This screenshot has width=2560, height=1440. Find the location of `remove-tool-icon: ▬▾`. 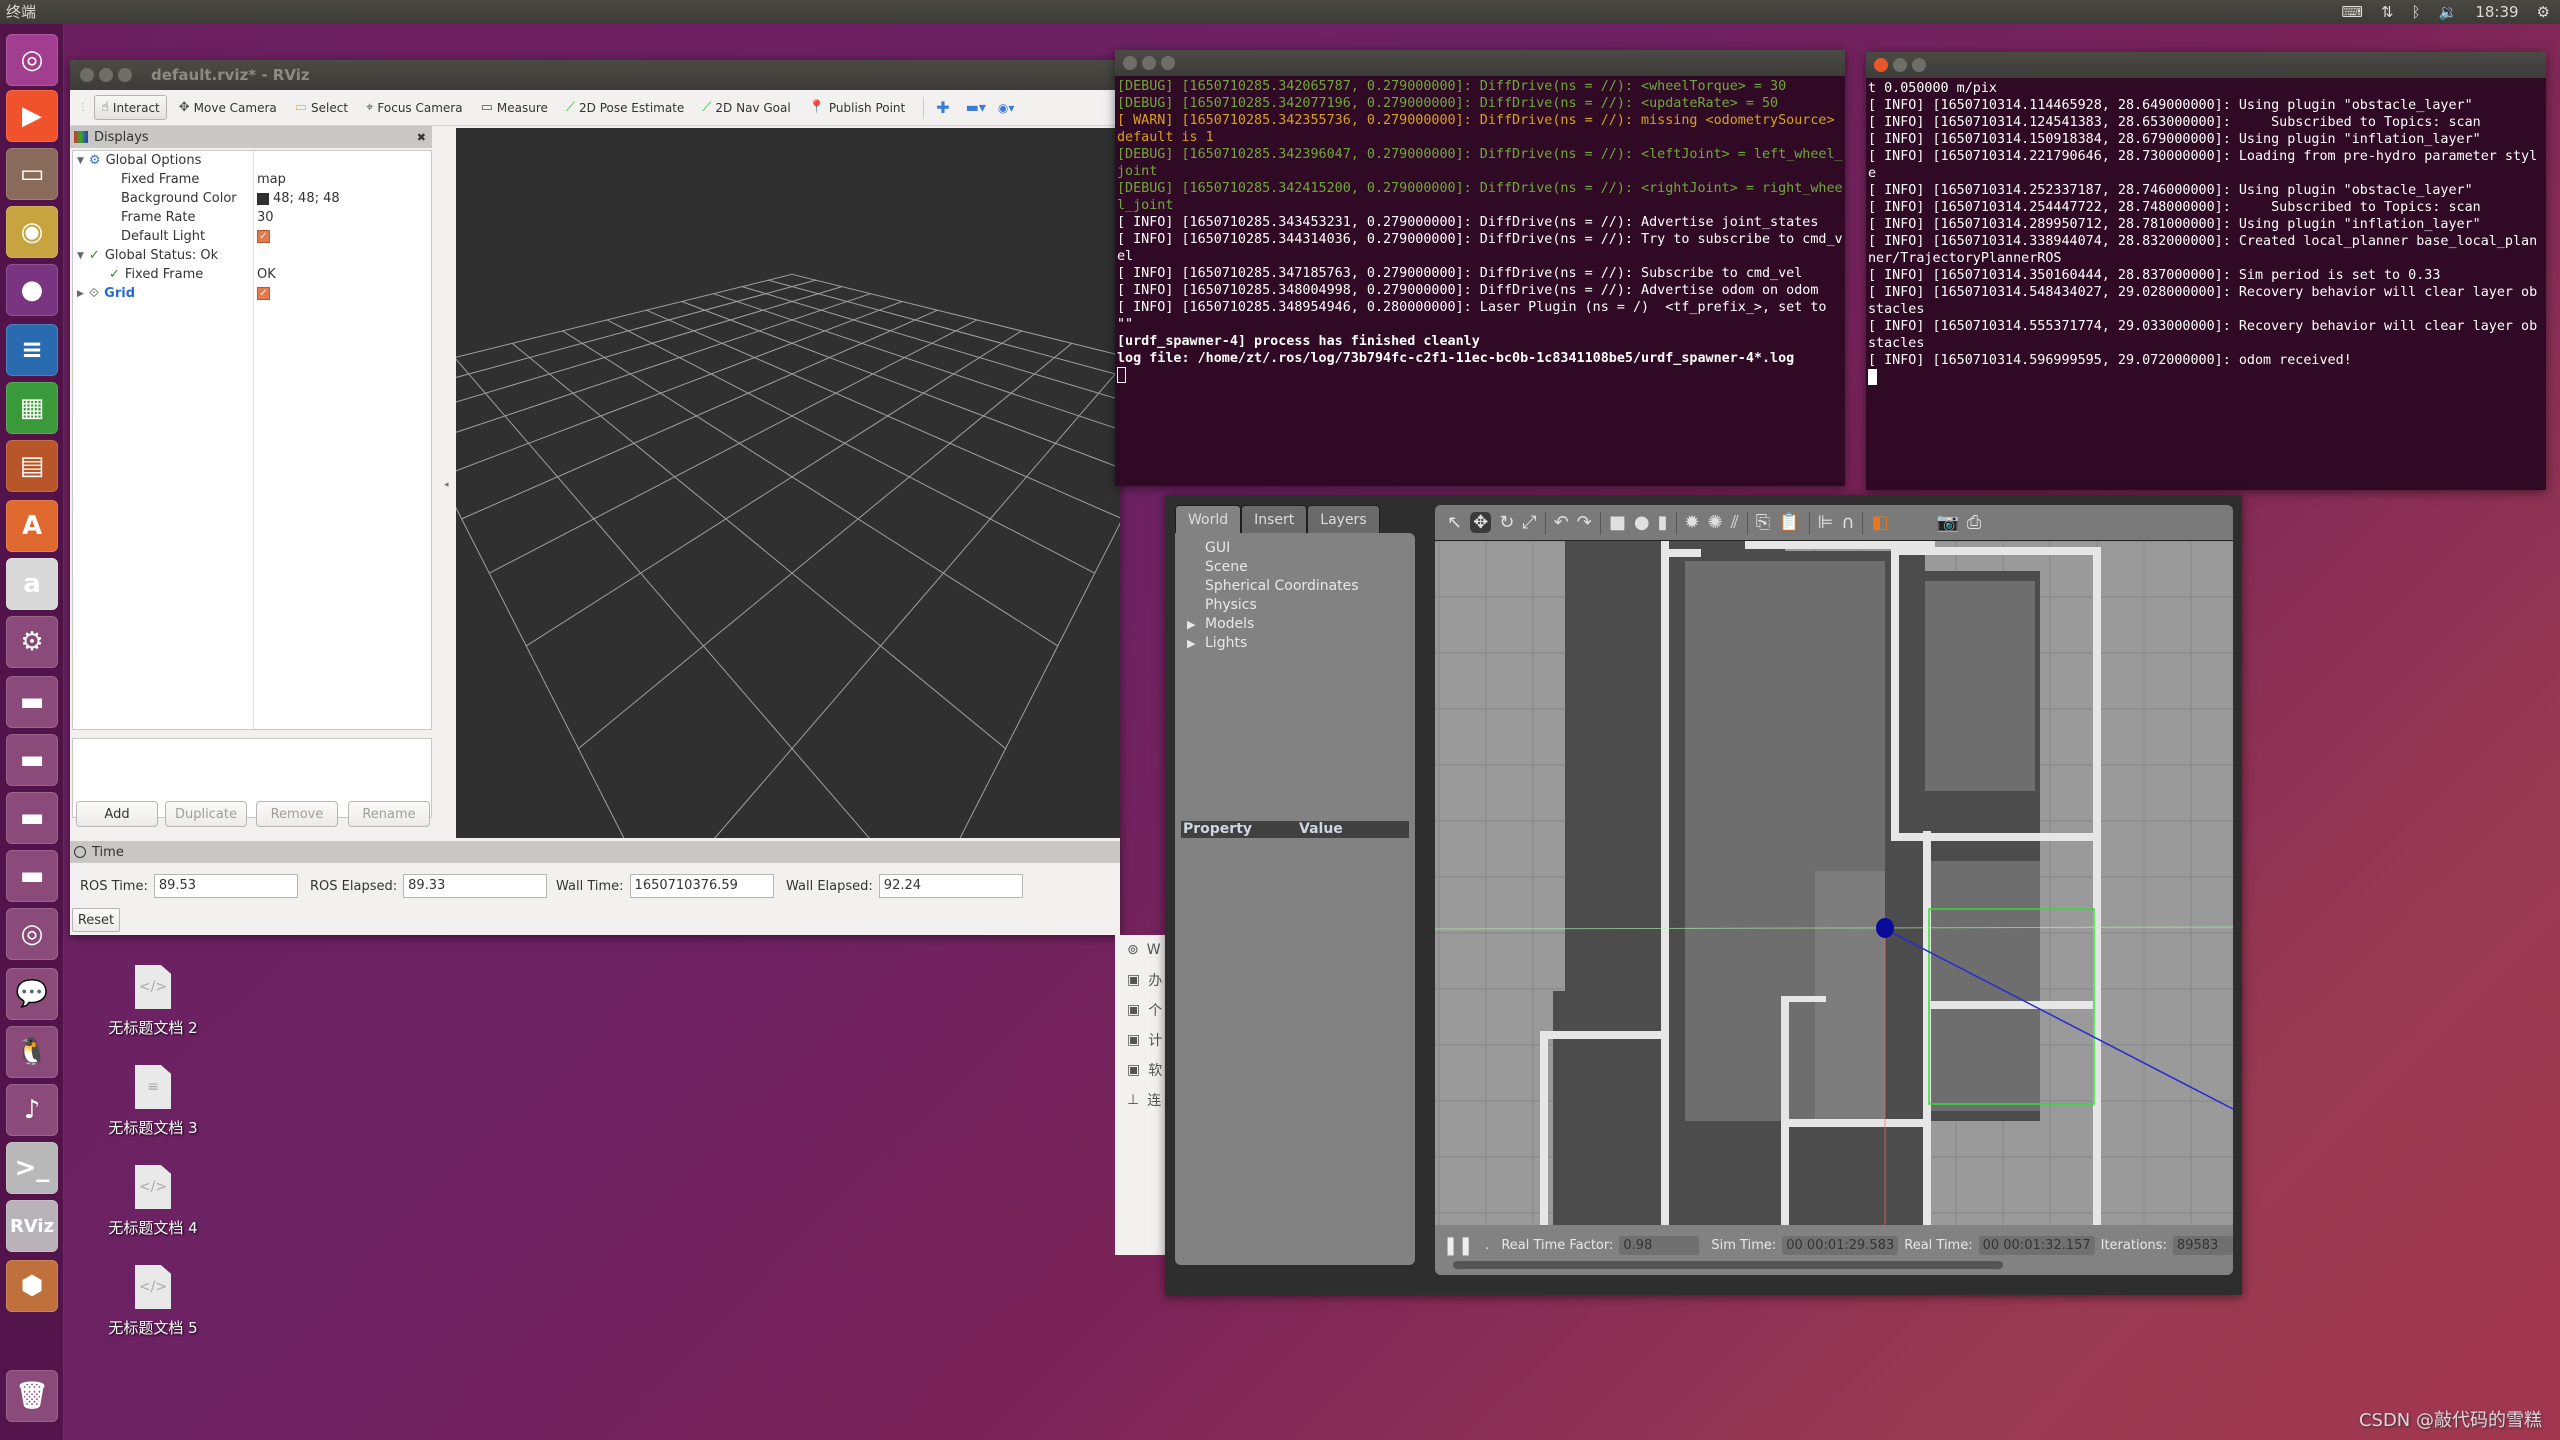

remove-tool-icon: ▬▾ is located at coordinates (976, 108).